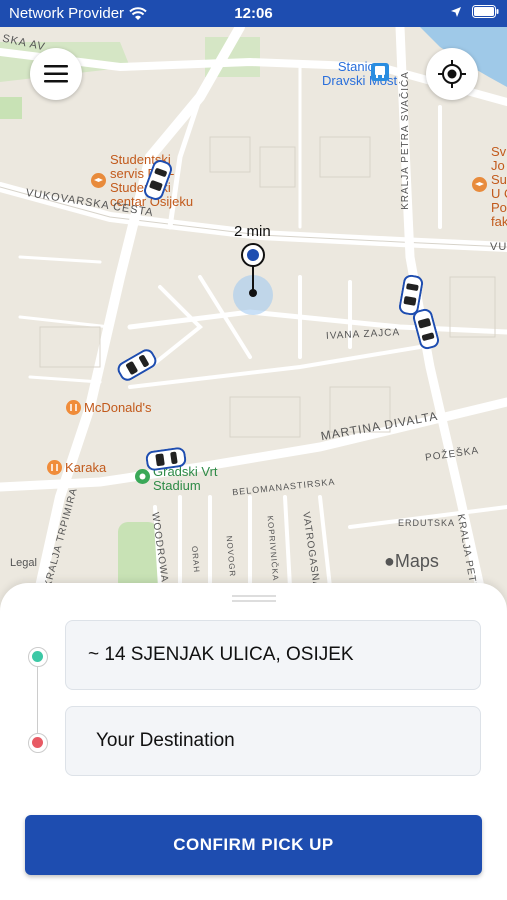  What do you see at coordinates (252, 231) in the screenshot?
I see `eta-label: 2 min` at bounding box center [252, 231].